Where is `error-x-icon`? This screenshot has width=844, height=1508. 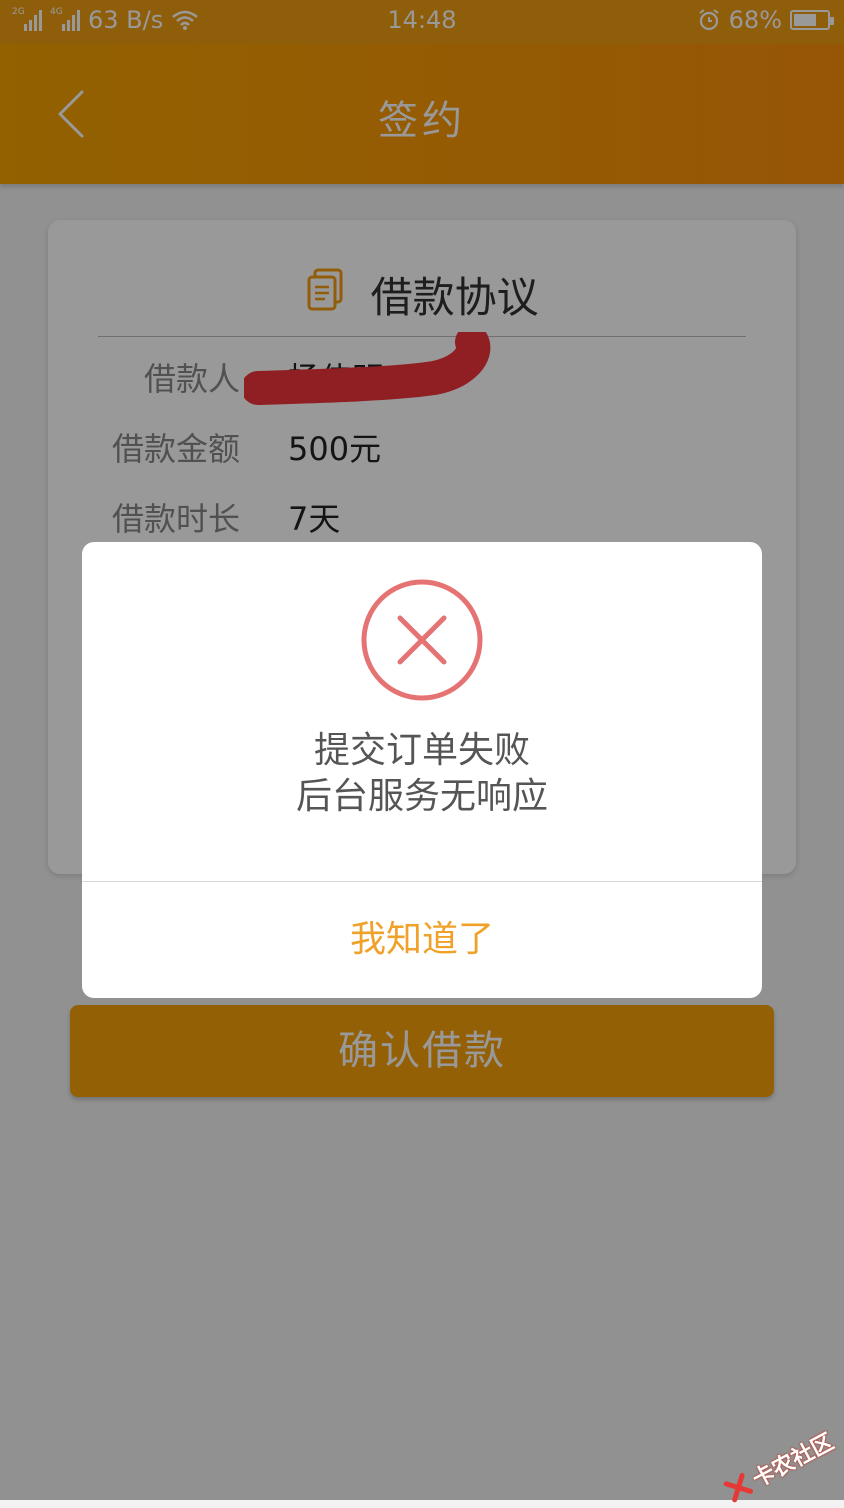 error-x-icon is located at coordinates (422, 642).